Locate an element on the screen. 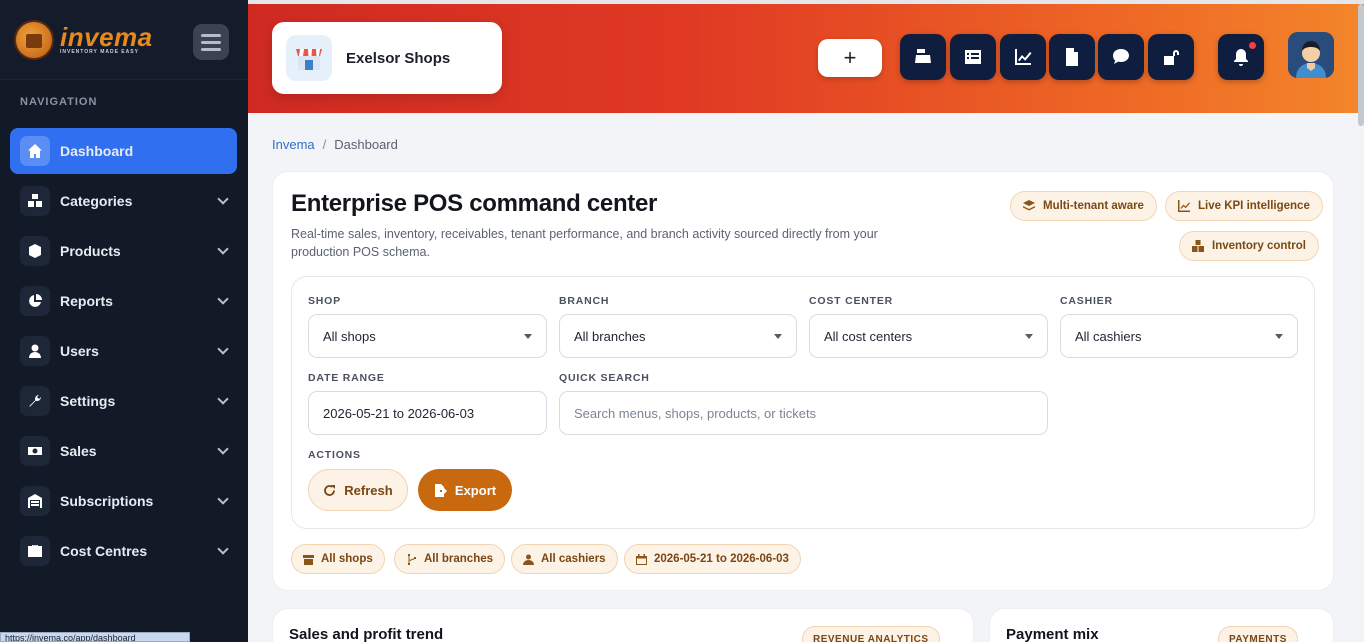 This screenshot has width=1364, height=642. menu-toggle-button is located at coordinates (211, 42).